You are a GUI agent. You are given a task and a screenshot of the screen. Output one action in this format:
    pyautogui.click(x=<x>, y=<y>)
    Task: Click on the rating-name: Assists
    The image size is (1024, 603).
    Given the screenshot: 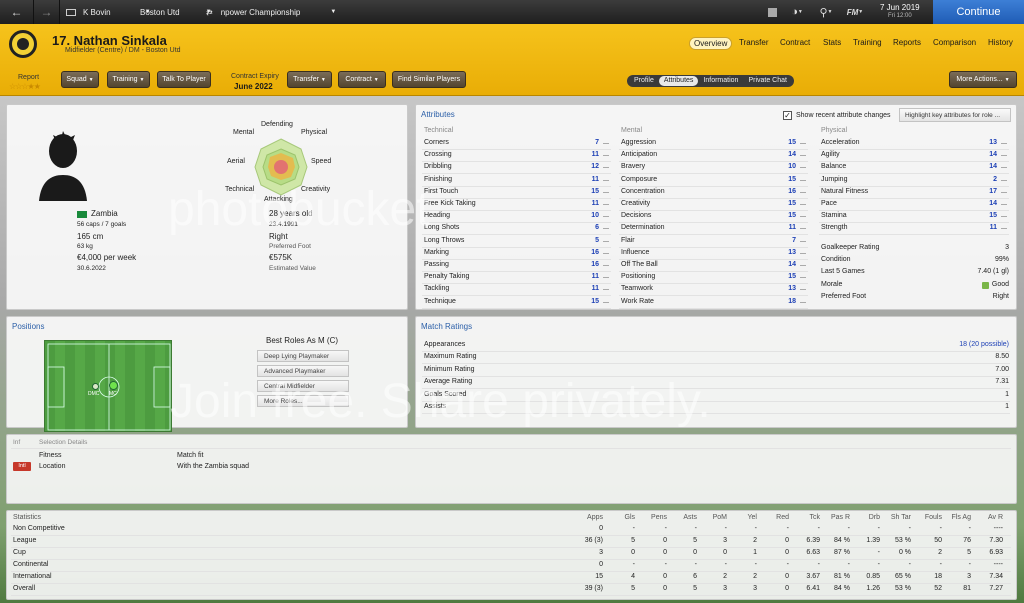 What is the action you would take?
    pyautogui.click(x=435, y=406)
    